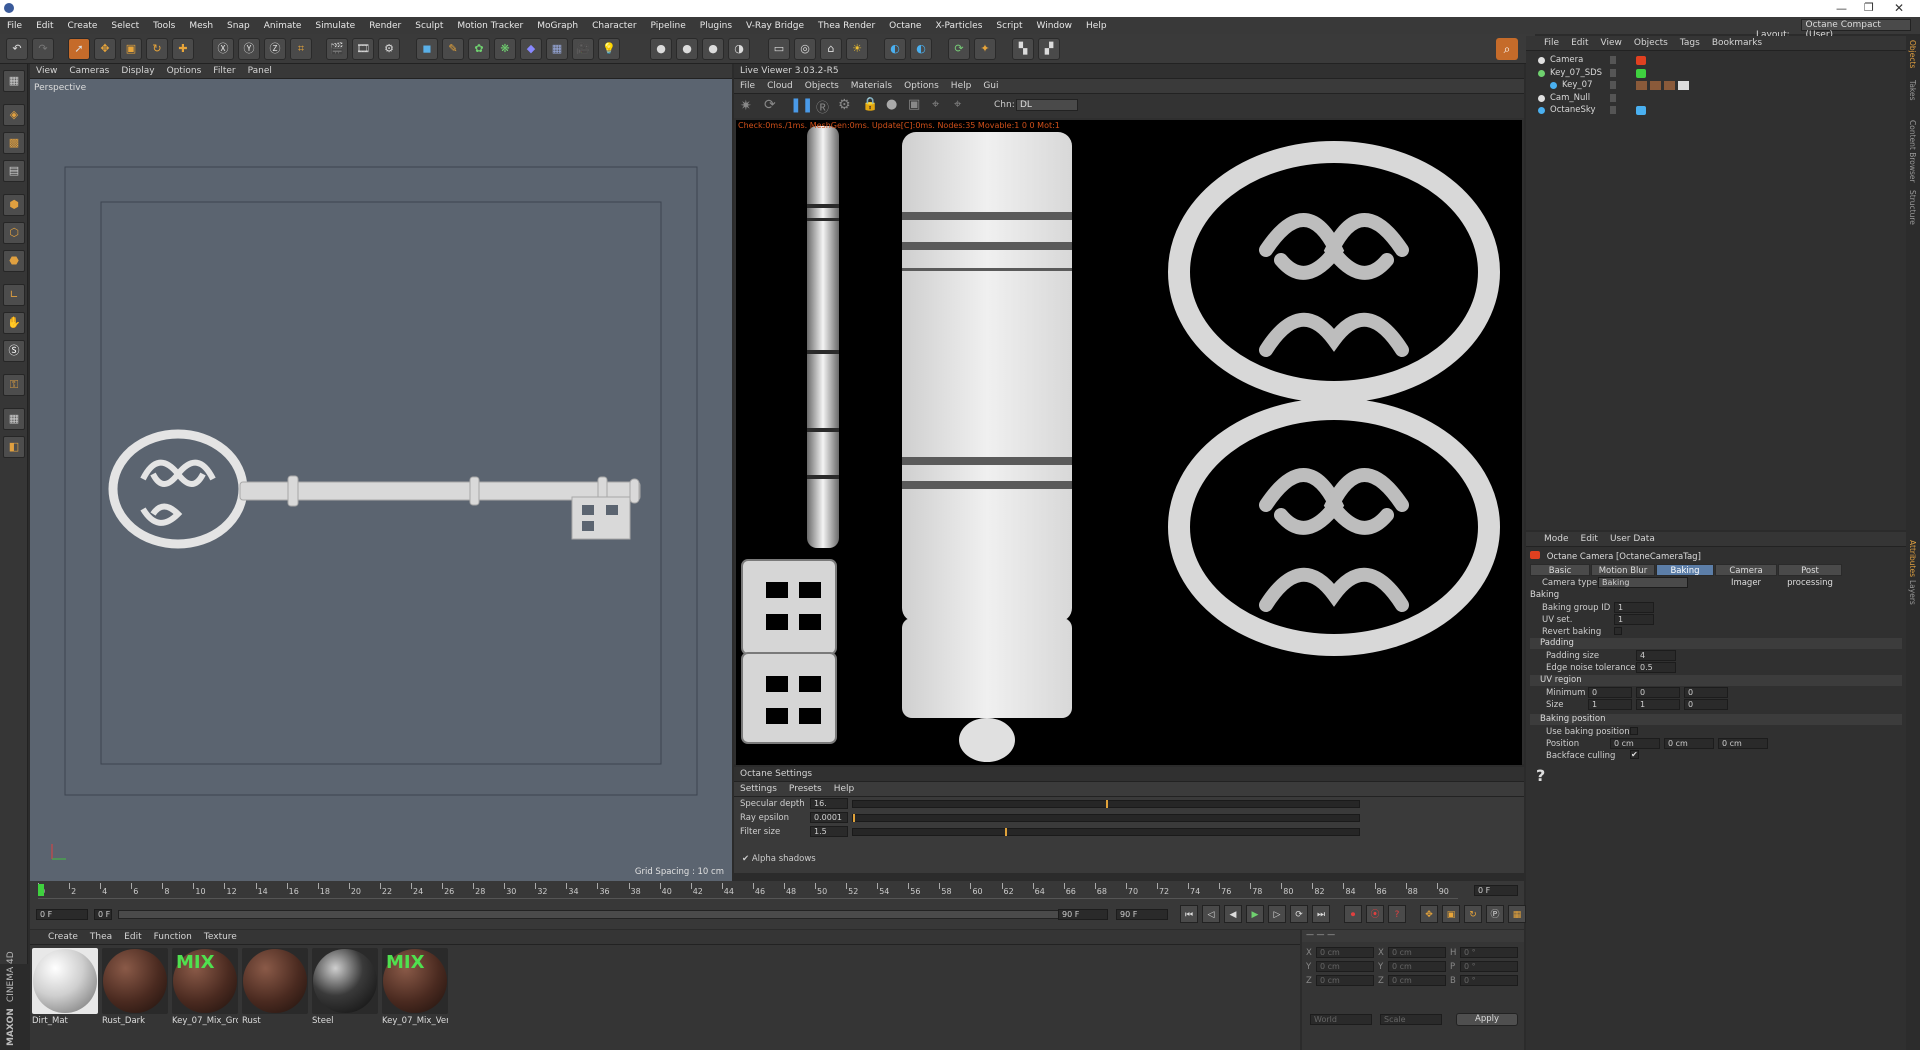 This screenshot has height=1050, width=1920. Describe the element at coordinates (1716, 73) in the screenshot. I see `object-row: Key_07_SDS` at that location.